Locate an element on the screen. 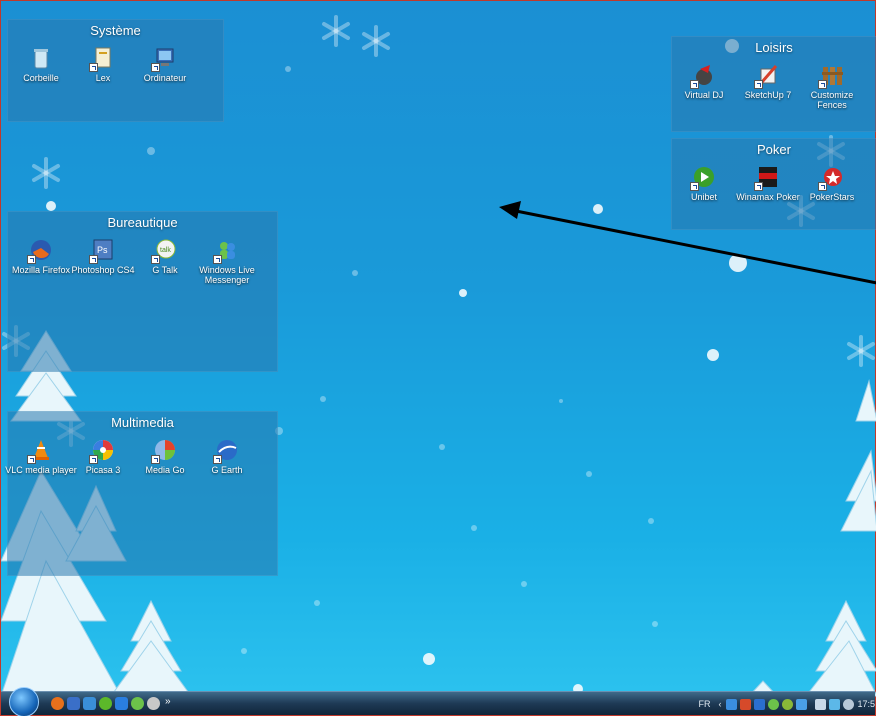  tray-volume-icon is located at coordinates (849, 704).